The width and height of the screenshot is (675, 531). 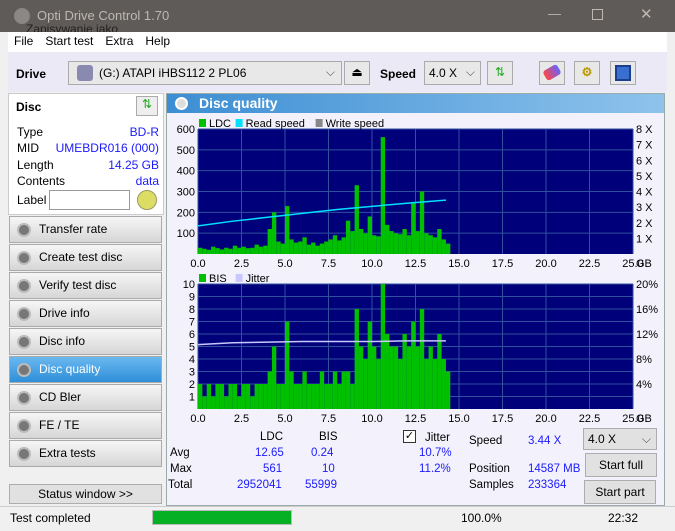 What do you see at coordinates (554, 13) in the screenshot?
I see `minimize-button: —` at bounding box center [554, 13].